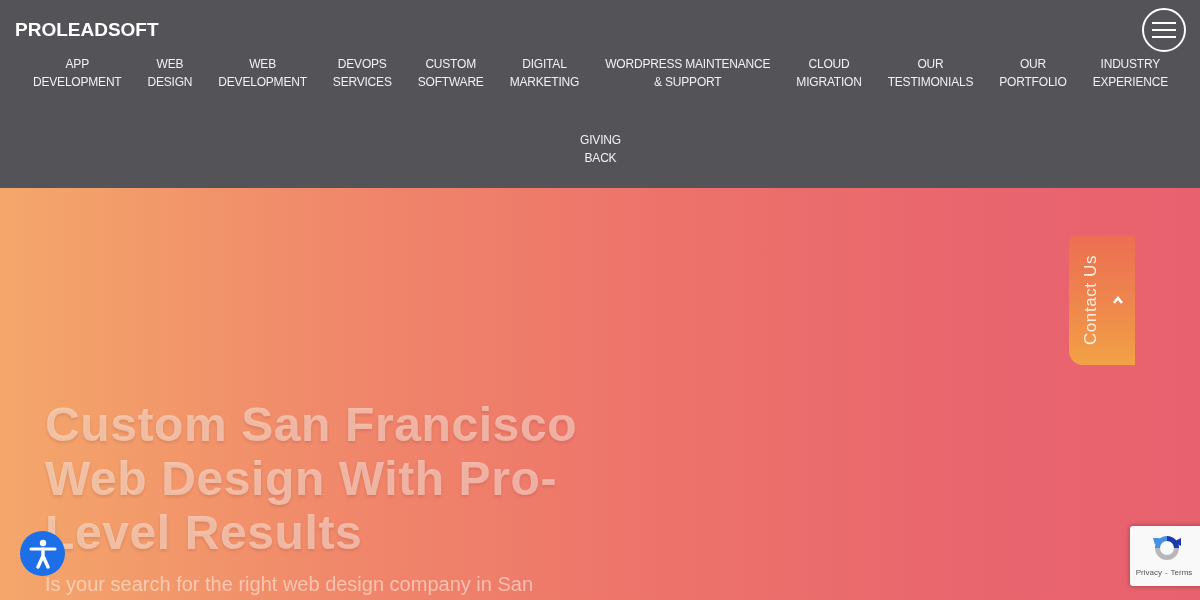  I want to click on nav-link: WEB DESIGN, so click(170, 73).